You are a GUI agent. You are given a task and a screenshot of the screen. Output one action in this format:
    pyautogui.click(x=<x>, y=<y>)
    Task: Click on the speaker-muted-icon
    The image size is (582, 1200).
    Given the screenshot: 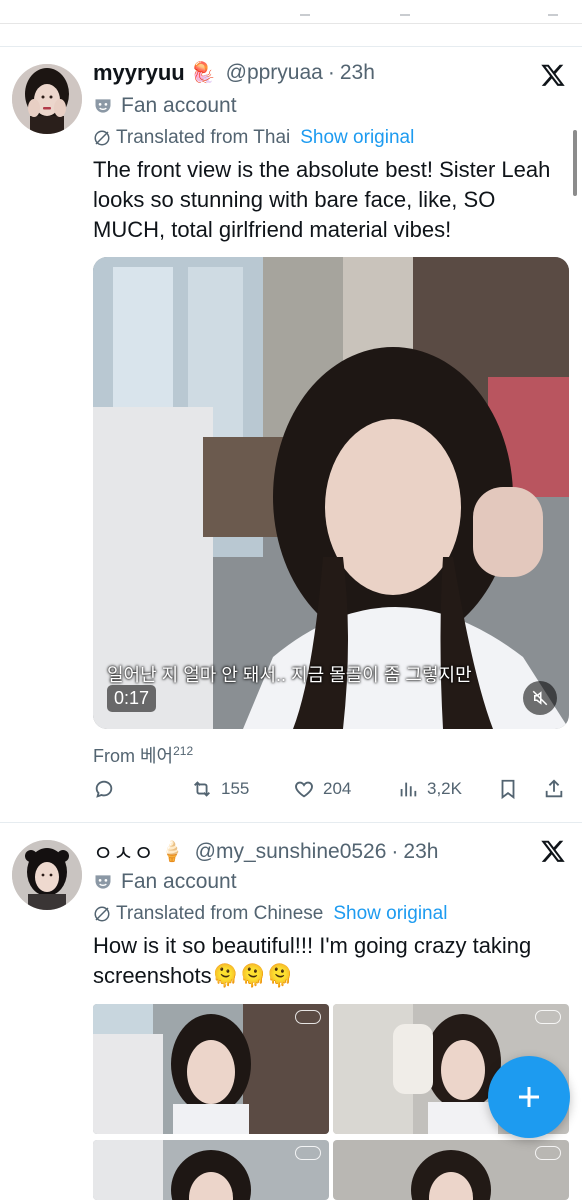 What is the action you would take?
    pyautogui.click(x=540, y=698)
    